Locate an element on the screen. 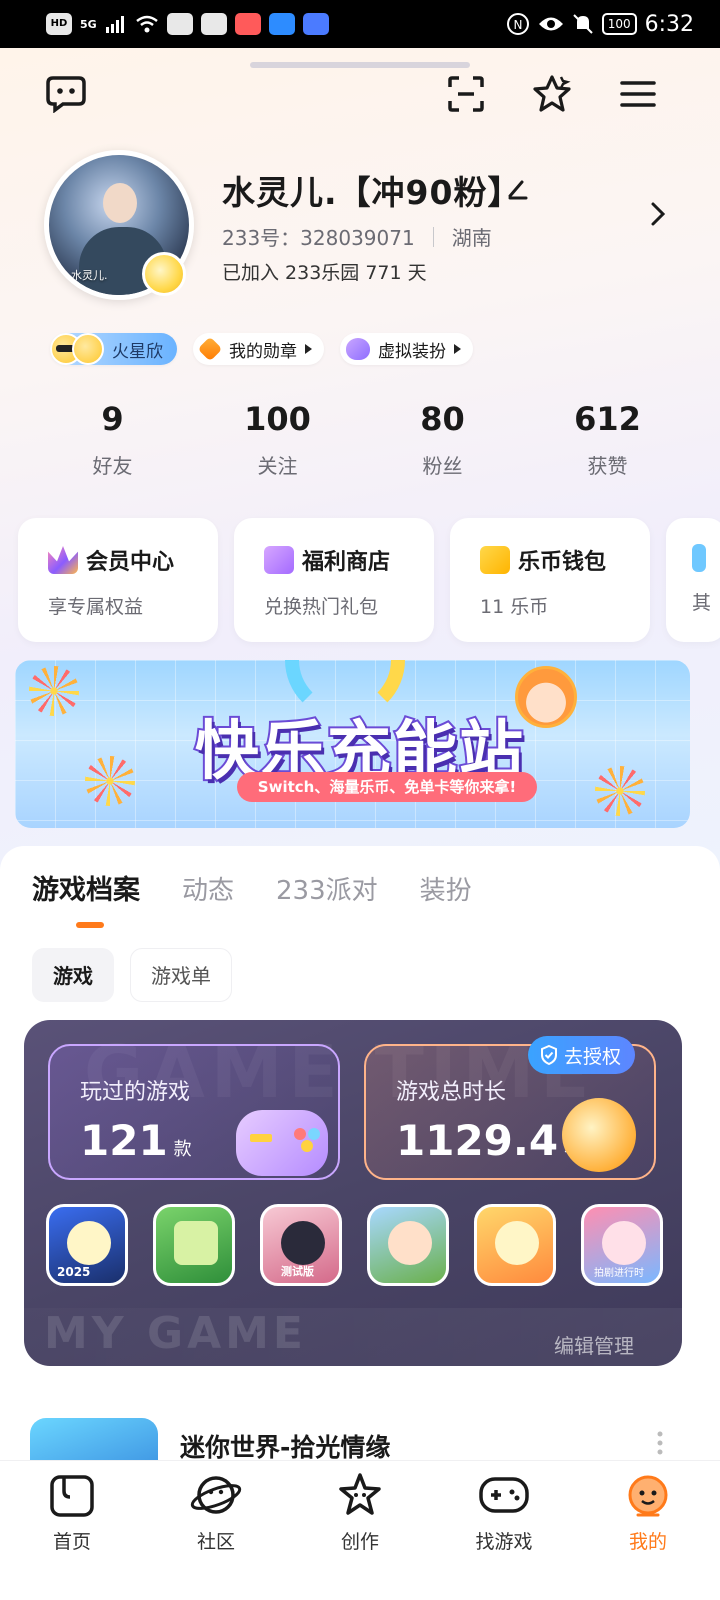 The width and height of the screenshot is (720, 1600). stats-row: 9 好友 100 关注 80 粉丝 612 获赞 is located at coordinates (360, 439).